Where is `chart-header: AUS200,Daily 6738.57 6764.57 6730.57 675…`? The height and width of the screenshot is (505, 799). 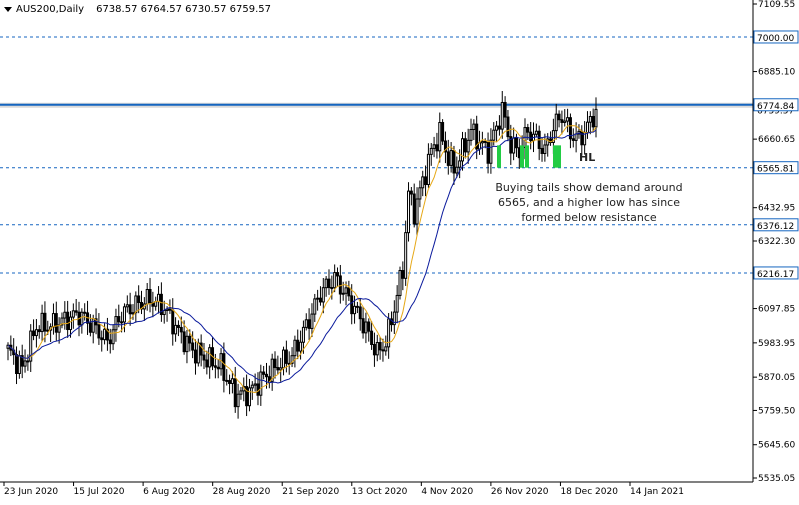
chart-header: AUS200,Daily 6738.57 6764.57 6730.57 675… is located at coordinates (137, 9).